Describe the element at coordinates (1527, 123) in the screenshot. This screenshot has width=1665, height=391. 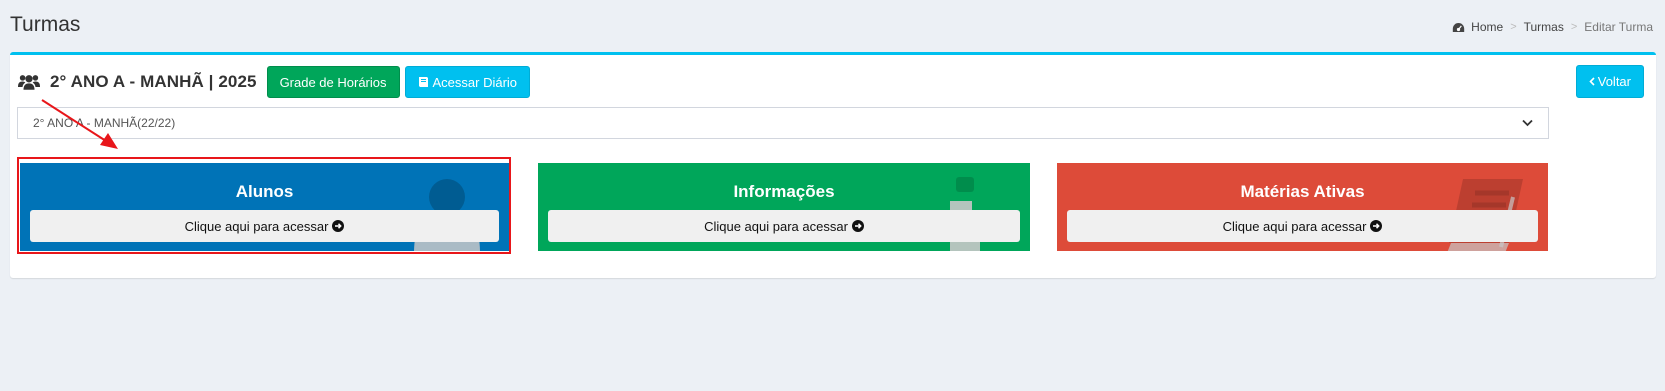
I see `chevron-down-icon` at that location.